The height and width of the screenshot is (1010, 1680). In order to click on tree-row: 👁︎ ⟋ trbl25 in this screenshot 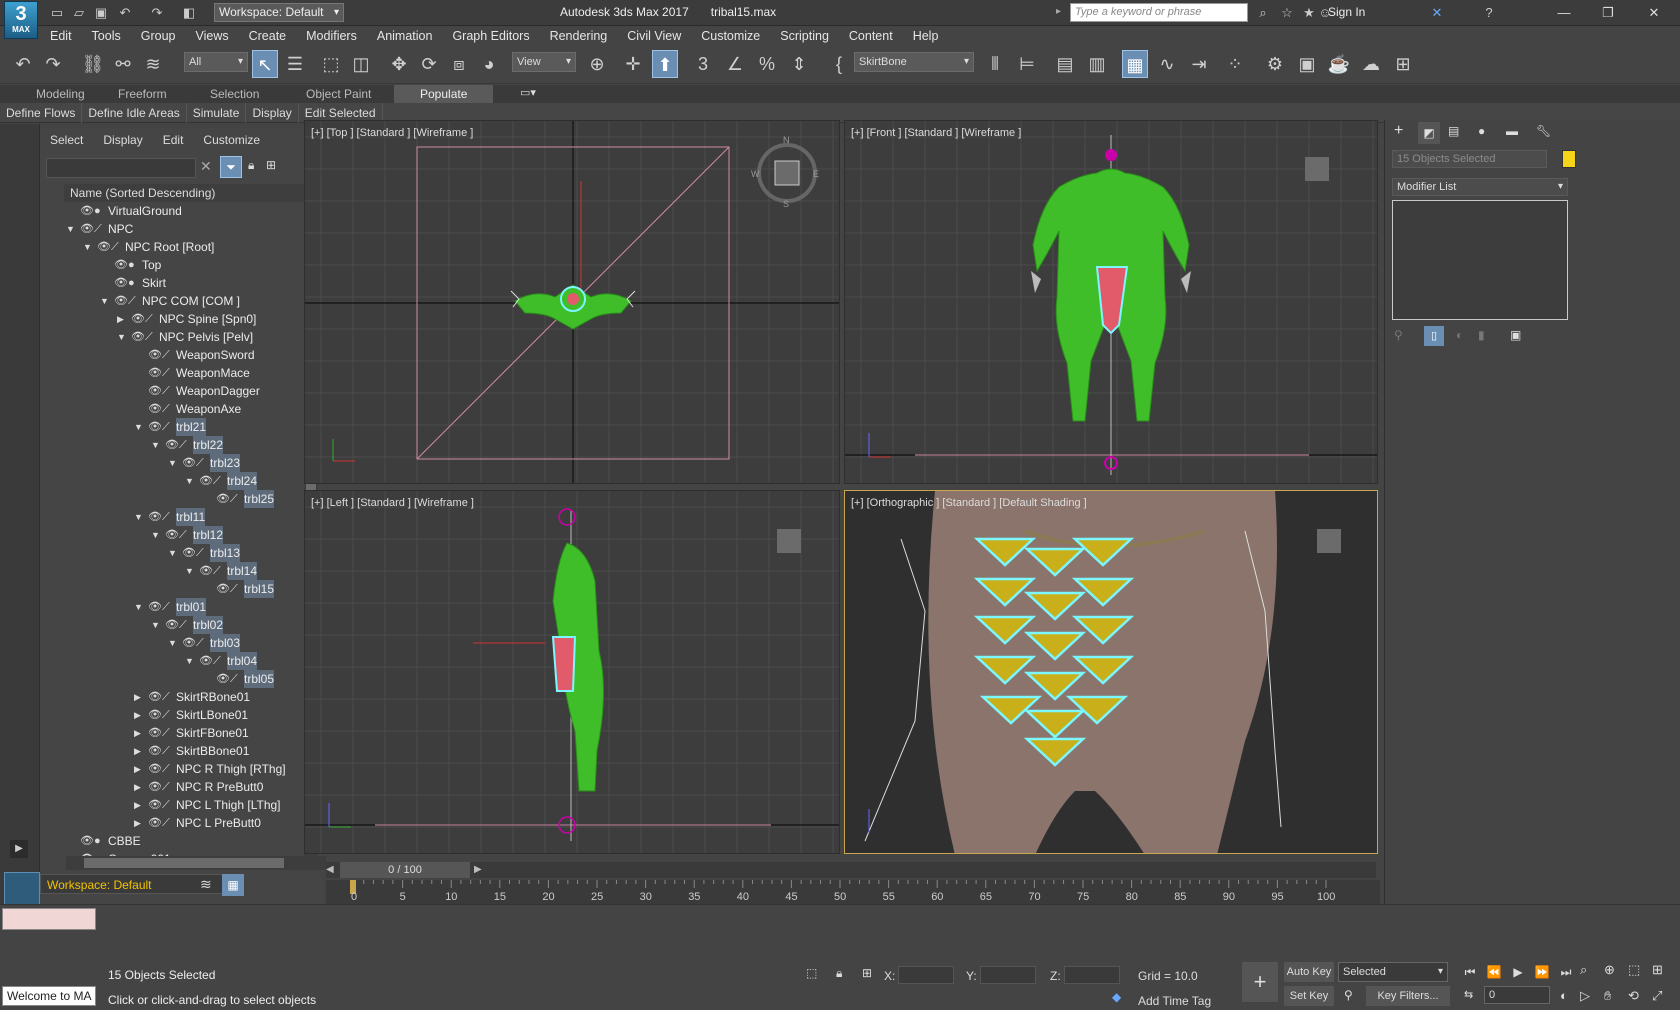, I will do `click(195, 499)`.